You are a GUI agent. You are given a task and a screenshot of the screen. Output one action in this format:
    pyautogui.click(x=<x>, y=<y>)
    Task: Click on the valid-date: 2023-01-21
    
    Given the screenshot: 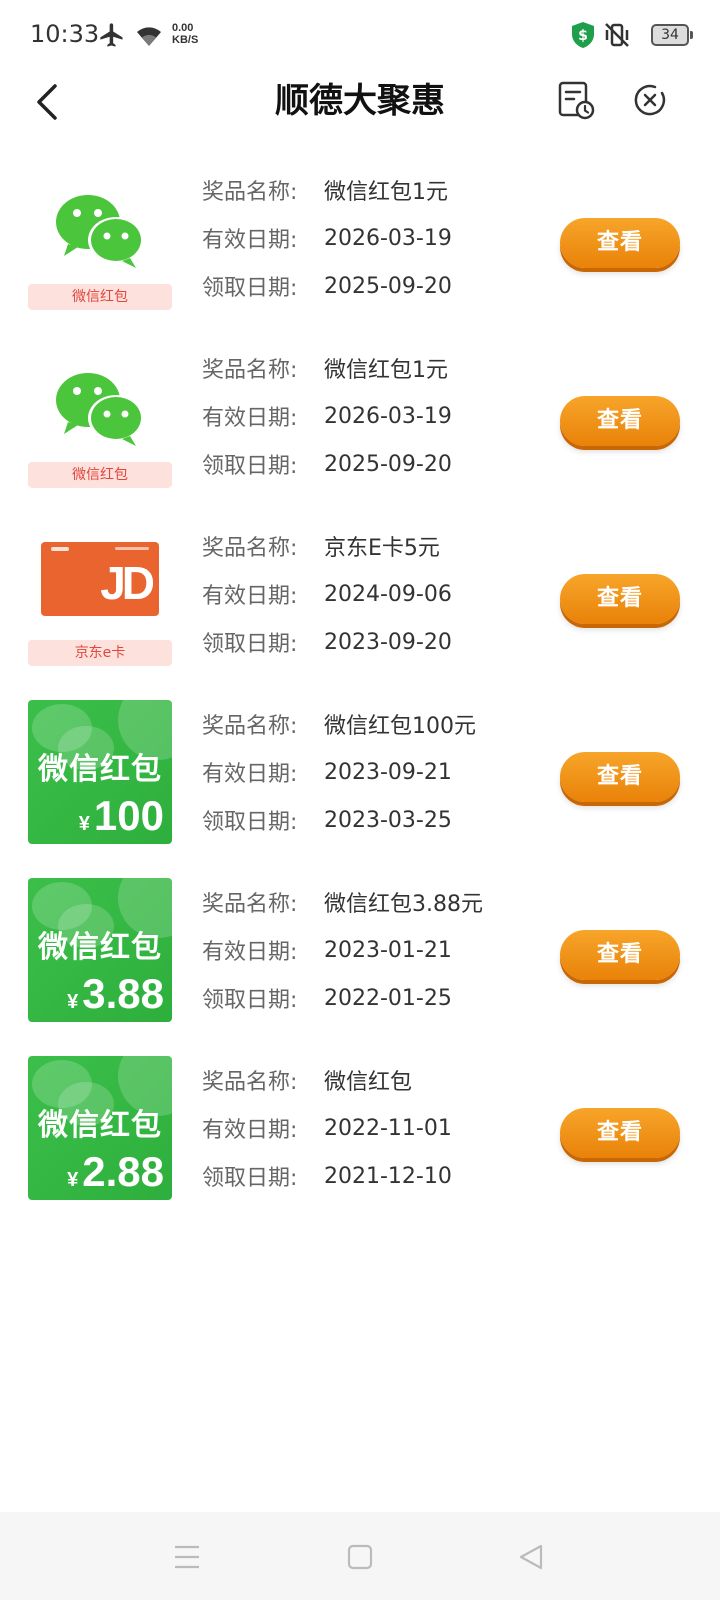 What is the action you would take?
    pyautogui.click(x=388, y=950)
    